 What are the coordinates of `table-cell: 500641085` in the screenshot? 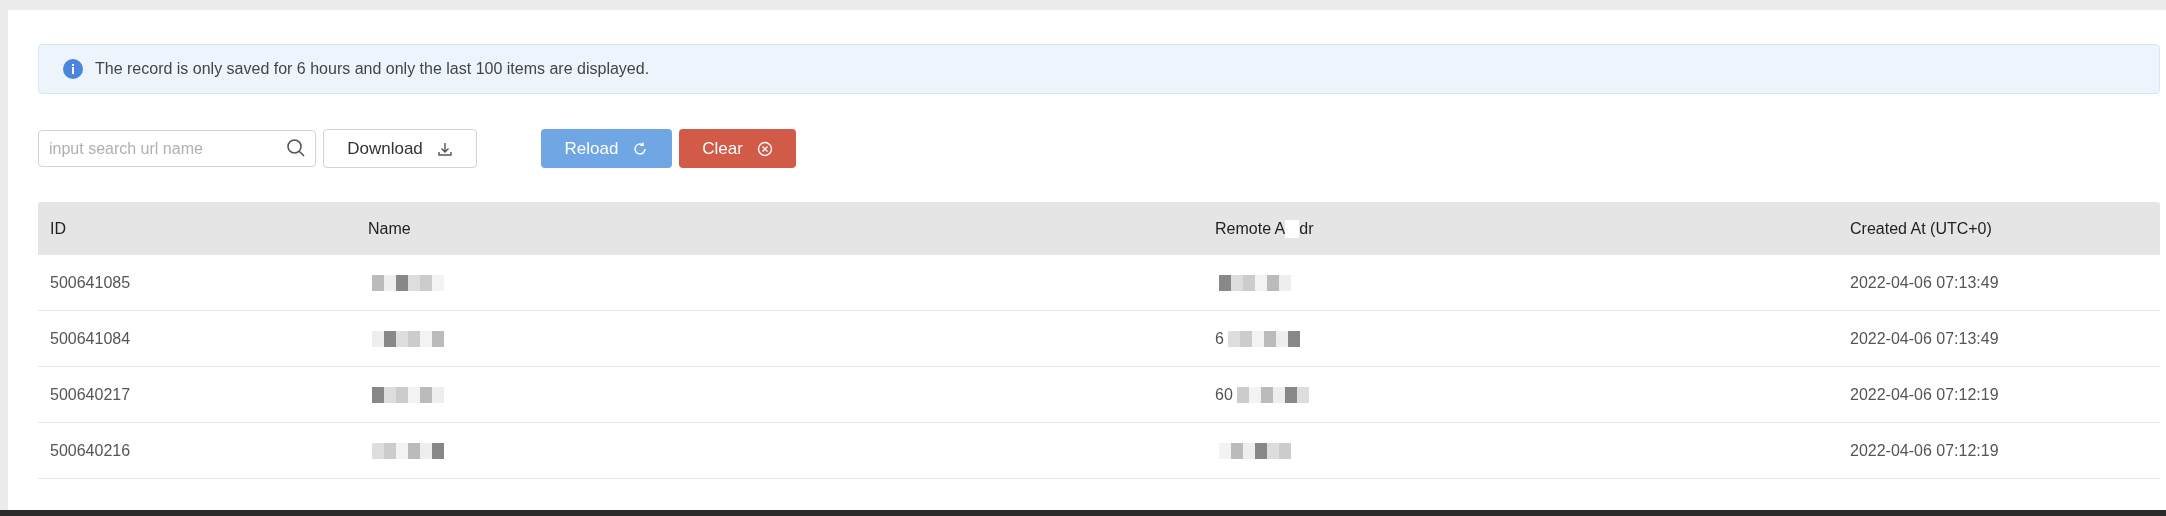 It's located at (90, 282).